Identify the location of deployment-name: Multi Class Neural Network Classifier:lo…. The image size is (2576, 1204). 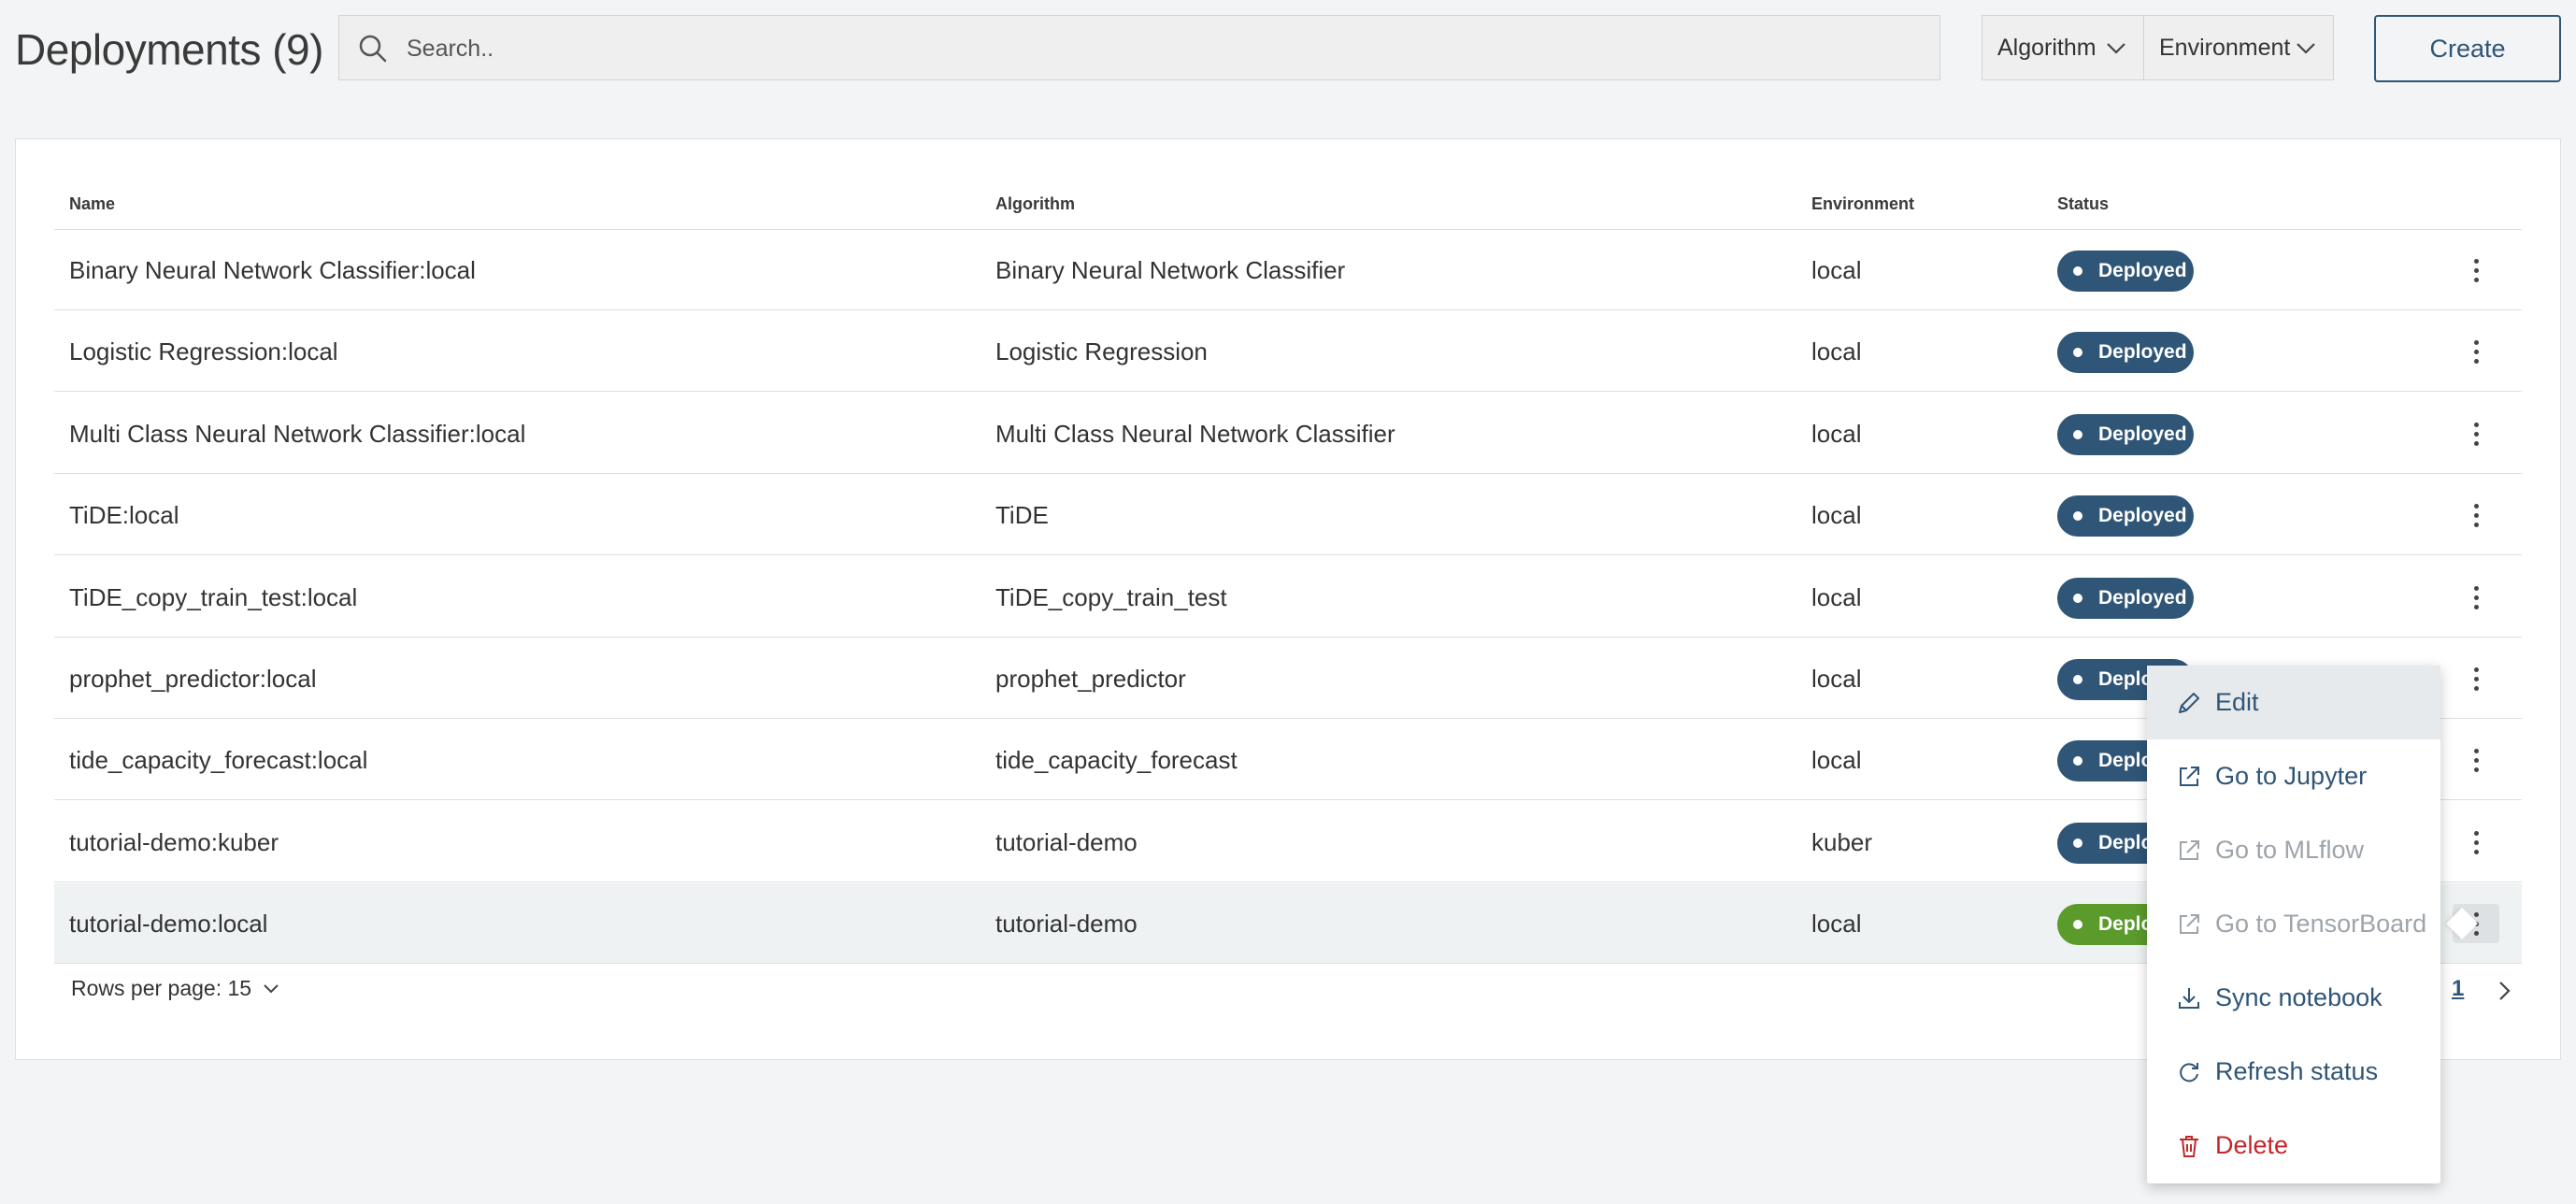
(297, 434).